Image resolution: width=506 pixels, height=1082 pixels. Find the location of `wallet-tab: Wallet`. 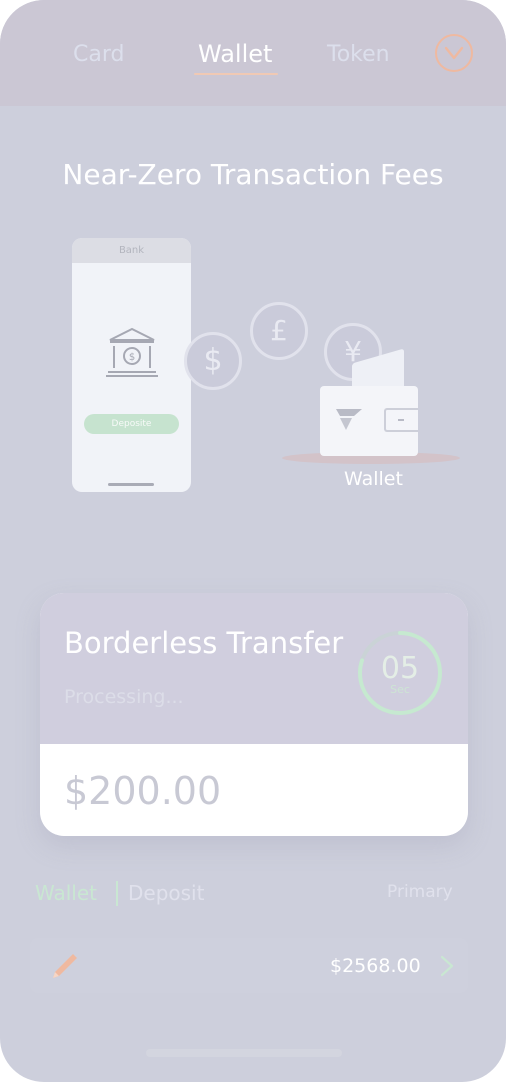

wallet-tab: Wallet is located at coordinates (66, 893).